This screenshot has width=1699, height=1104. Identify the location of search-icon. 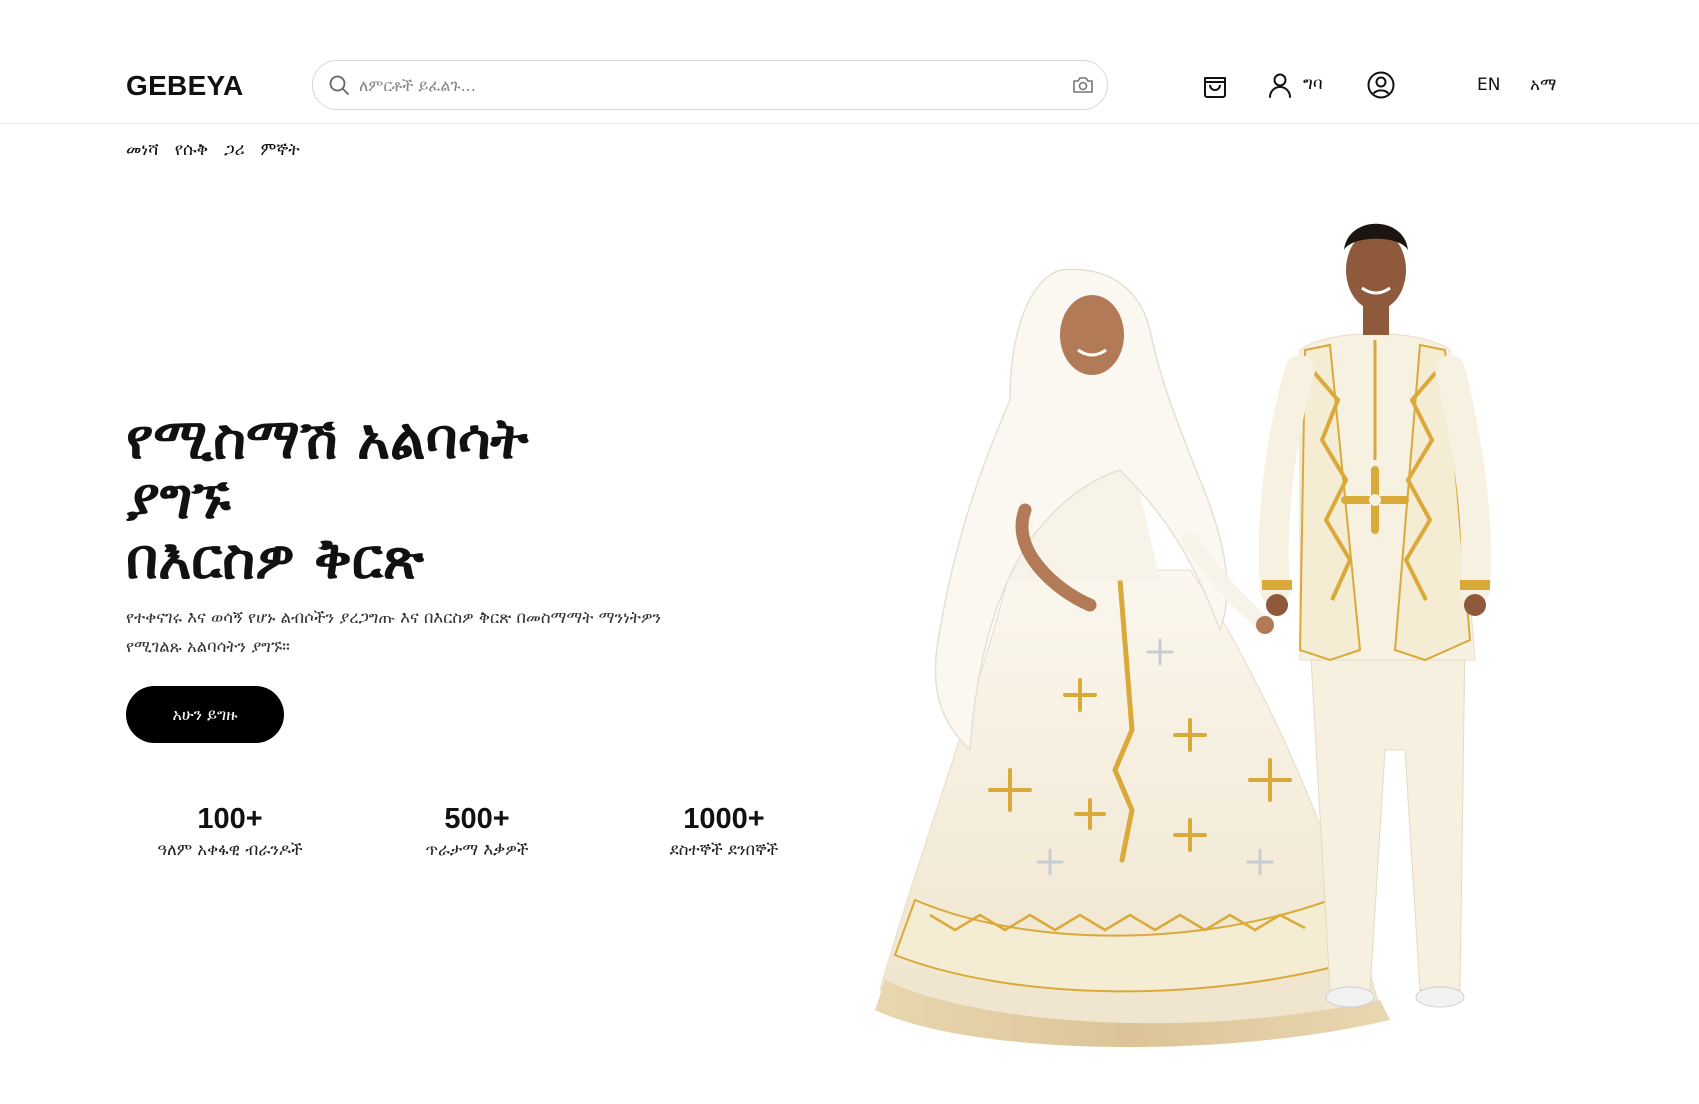
(339, 85).